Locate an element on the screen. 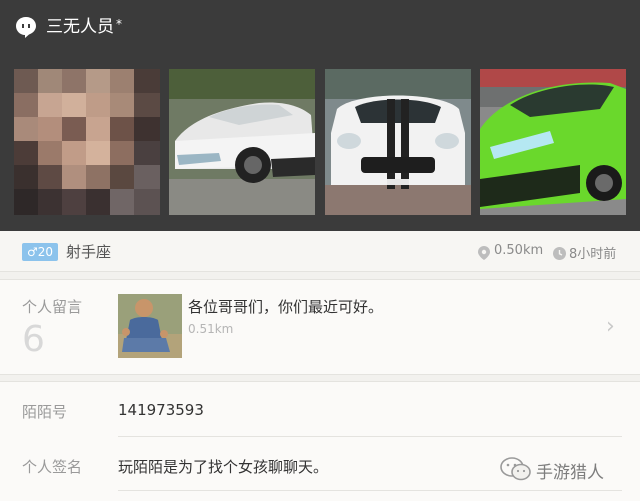  message-preview-text: 各位哥哥们，你们最近可好。 is located at coordinates (286, 307).